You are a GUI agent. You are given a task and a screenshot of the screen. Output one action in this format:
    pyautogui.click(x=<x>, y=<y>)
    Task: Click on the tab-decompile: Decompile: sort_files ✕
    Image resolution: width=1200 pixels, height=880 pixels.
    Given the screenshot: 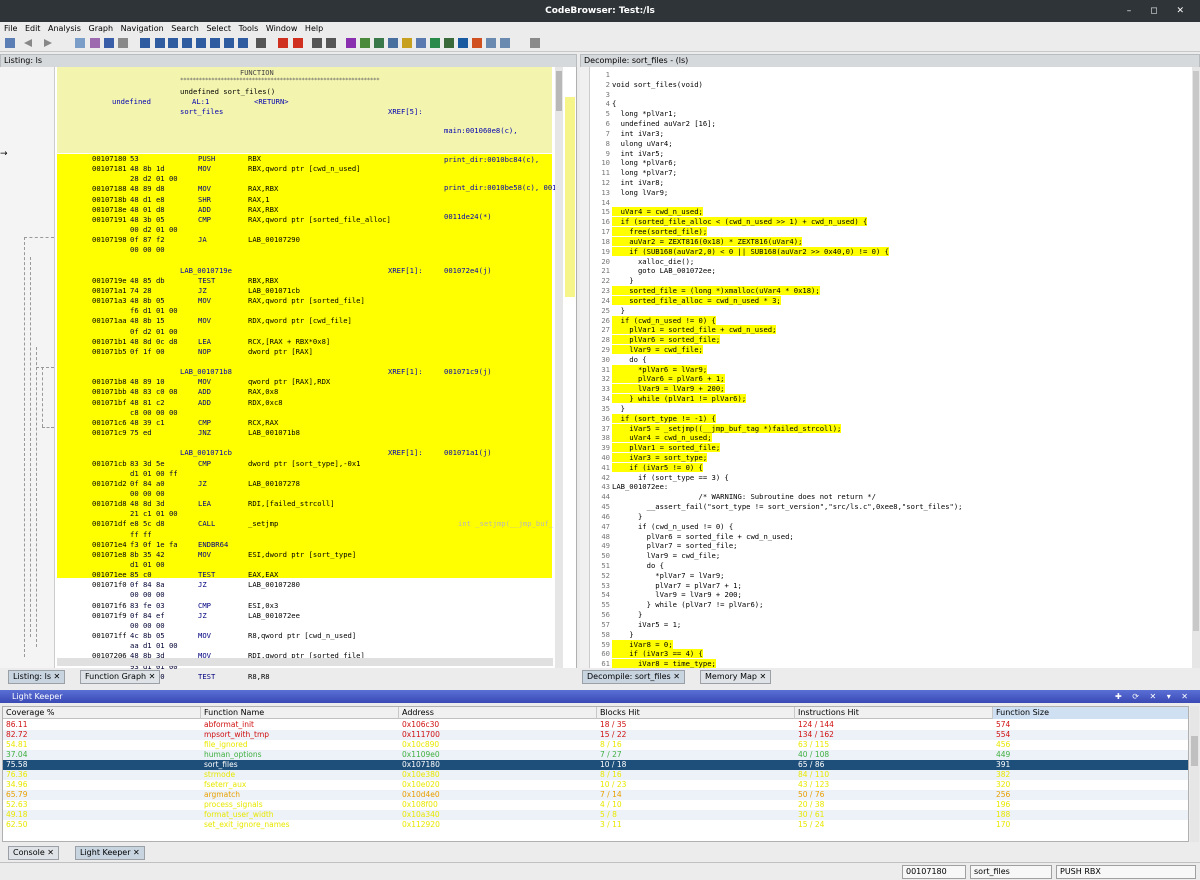 What is the action you would take?
    pyautogui.click(x=633, y=677)
    